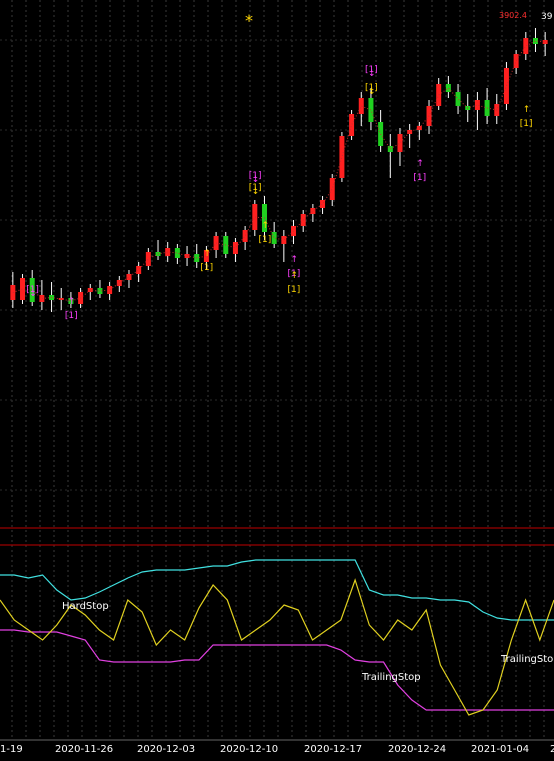  I want to click on magenta-series-line, so click(277, 670).